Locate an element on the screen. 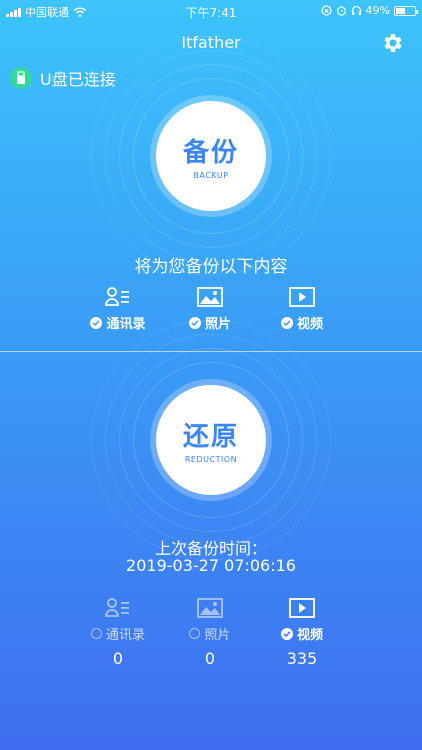 Image resolution: width=422 pixels, height=750 pixels. restore-button: 还原 REDUCTION is located at coordinates (211, 440).